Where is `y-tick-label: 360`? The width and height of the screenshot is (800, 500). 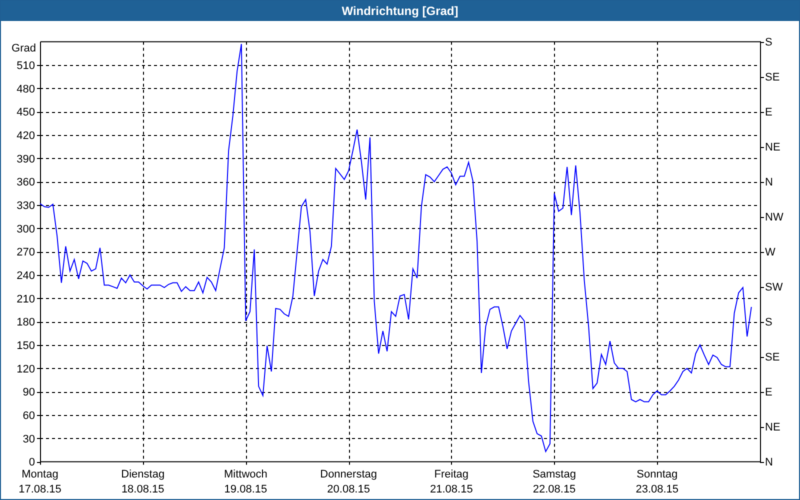
y-tick-label: 360 is located at coordinates (25, 182).